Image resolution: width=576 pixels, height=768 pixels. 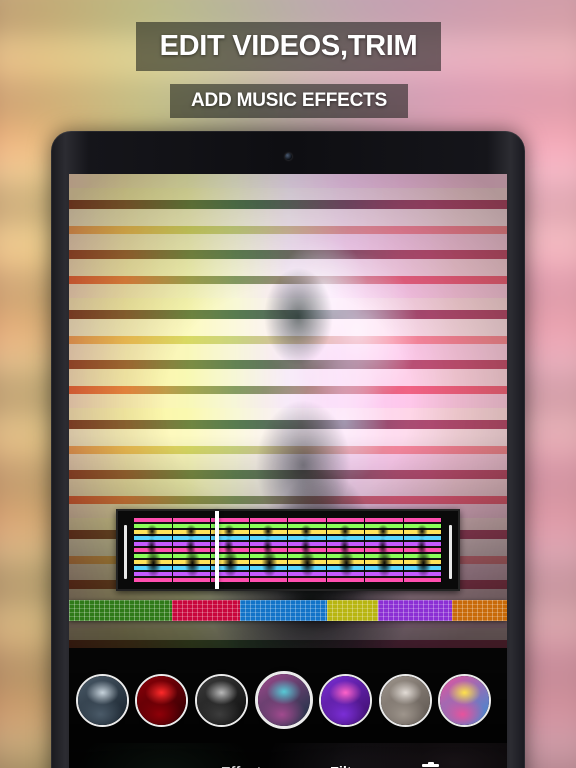 I want to click on promo-headline: EDIT VIDEOS,TRIM, so click(x=288, y=46).